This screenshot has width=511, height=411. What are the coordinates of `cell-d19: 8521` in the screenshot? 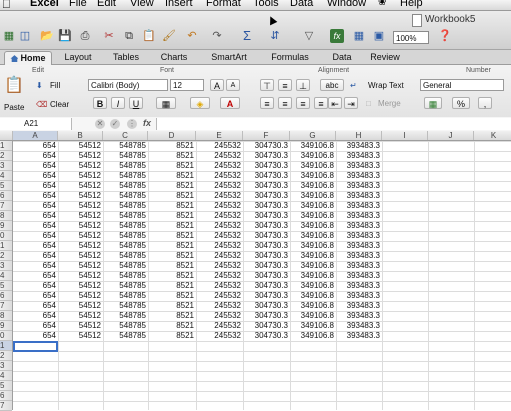 It's located at (172, 326).